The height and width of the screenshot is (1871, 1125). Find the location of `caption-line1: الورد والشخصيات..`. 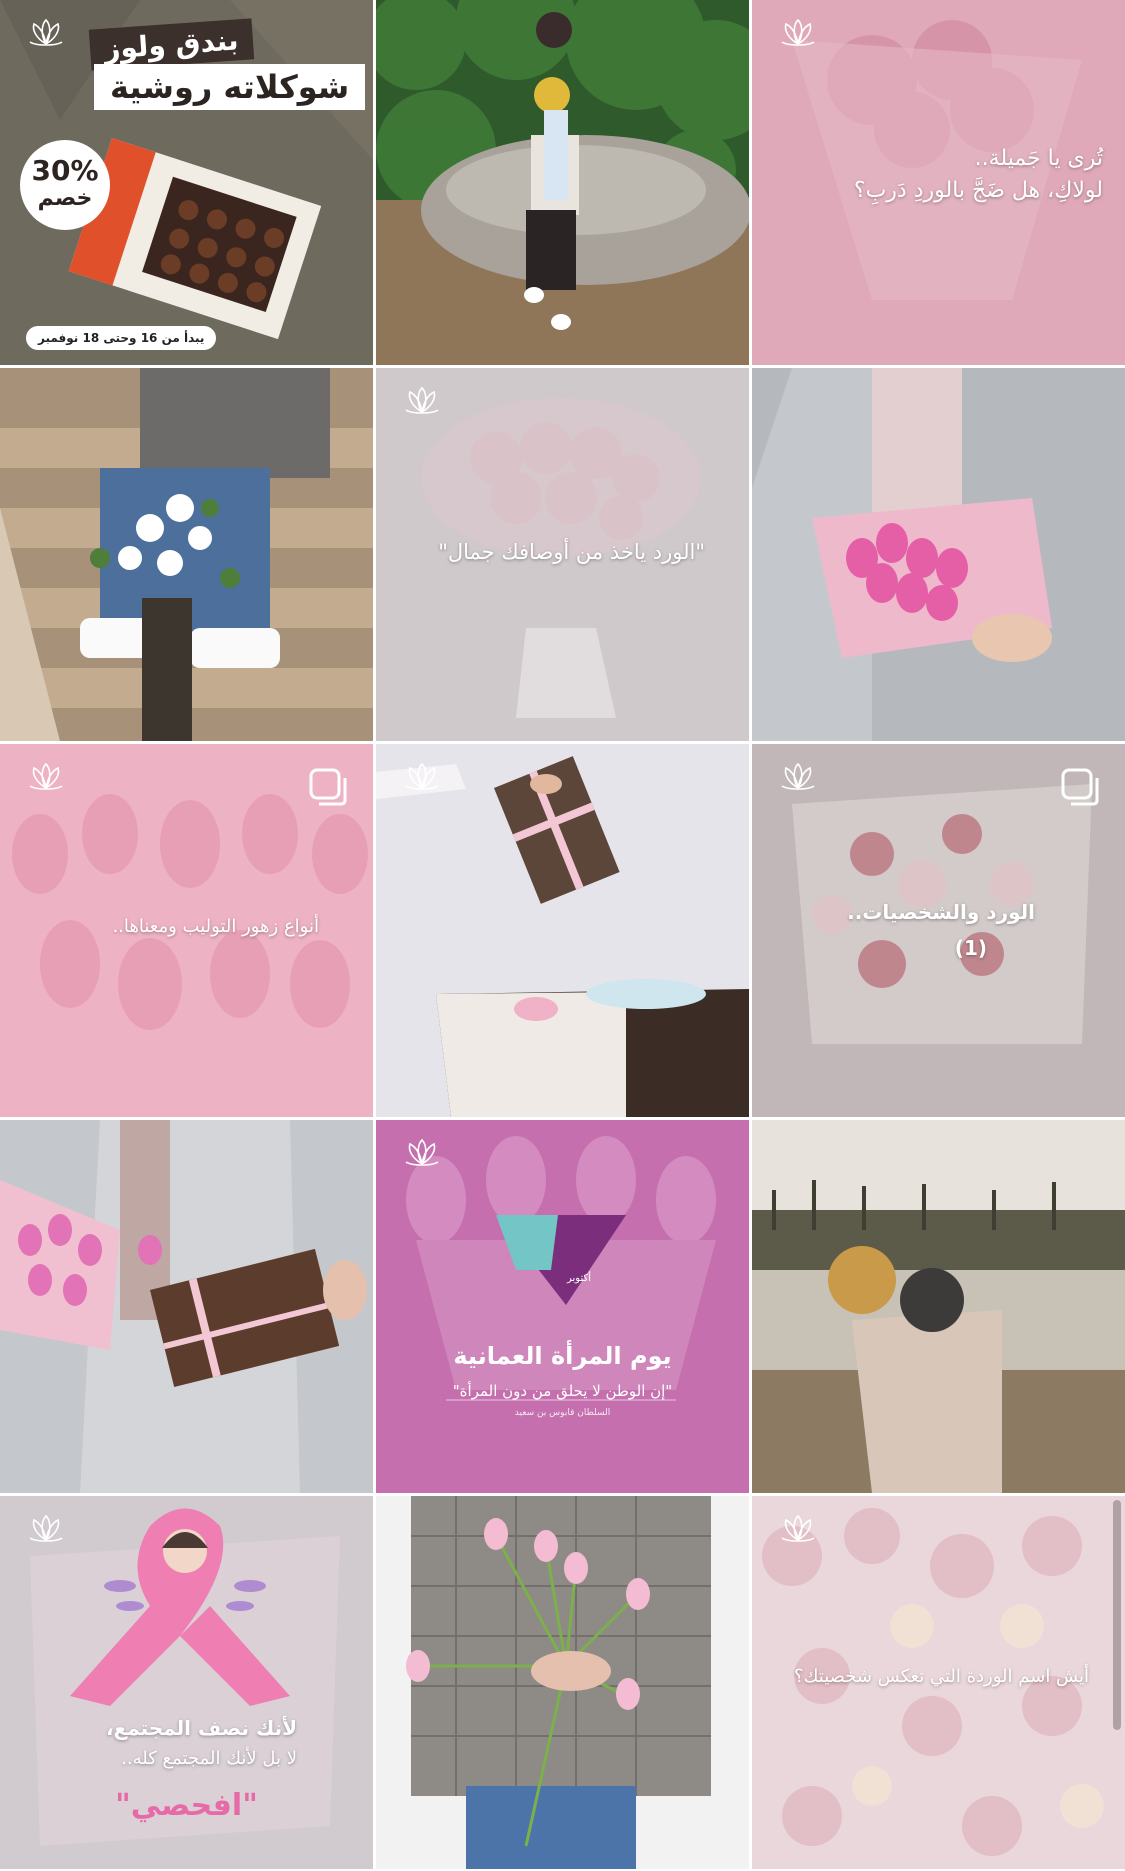

caption-line1: الورد والشخصيات.. is located at coordinates (941, 912).